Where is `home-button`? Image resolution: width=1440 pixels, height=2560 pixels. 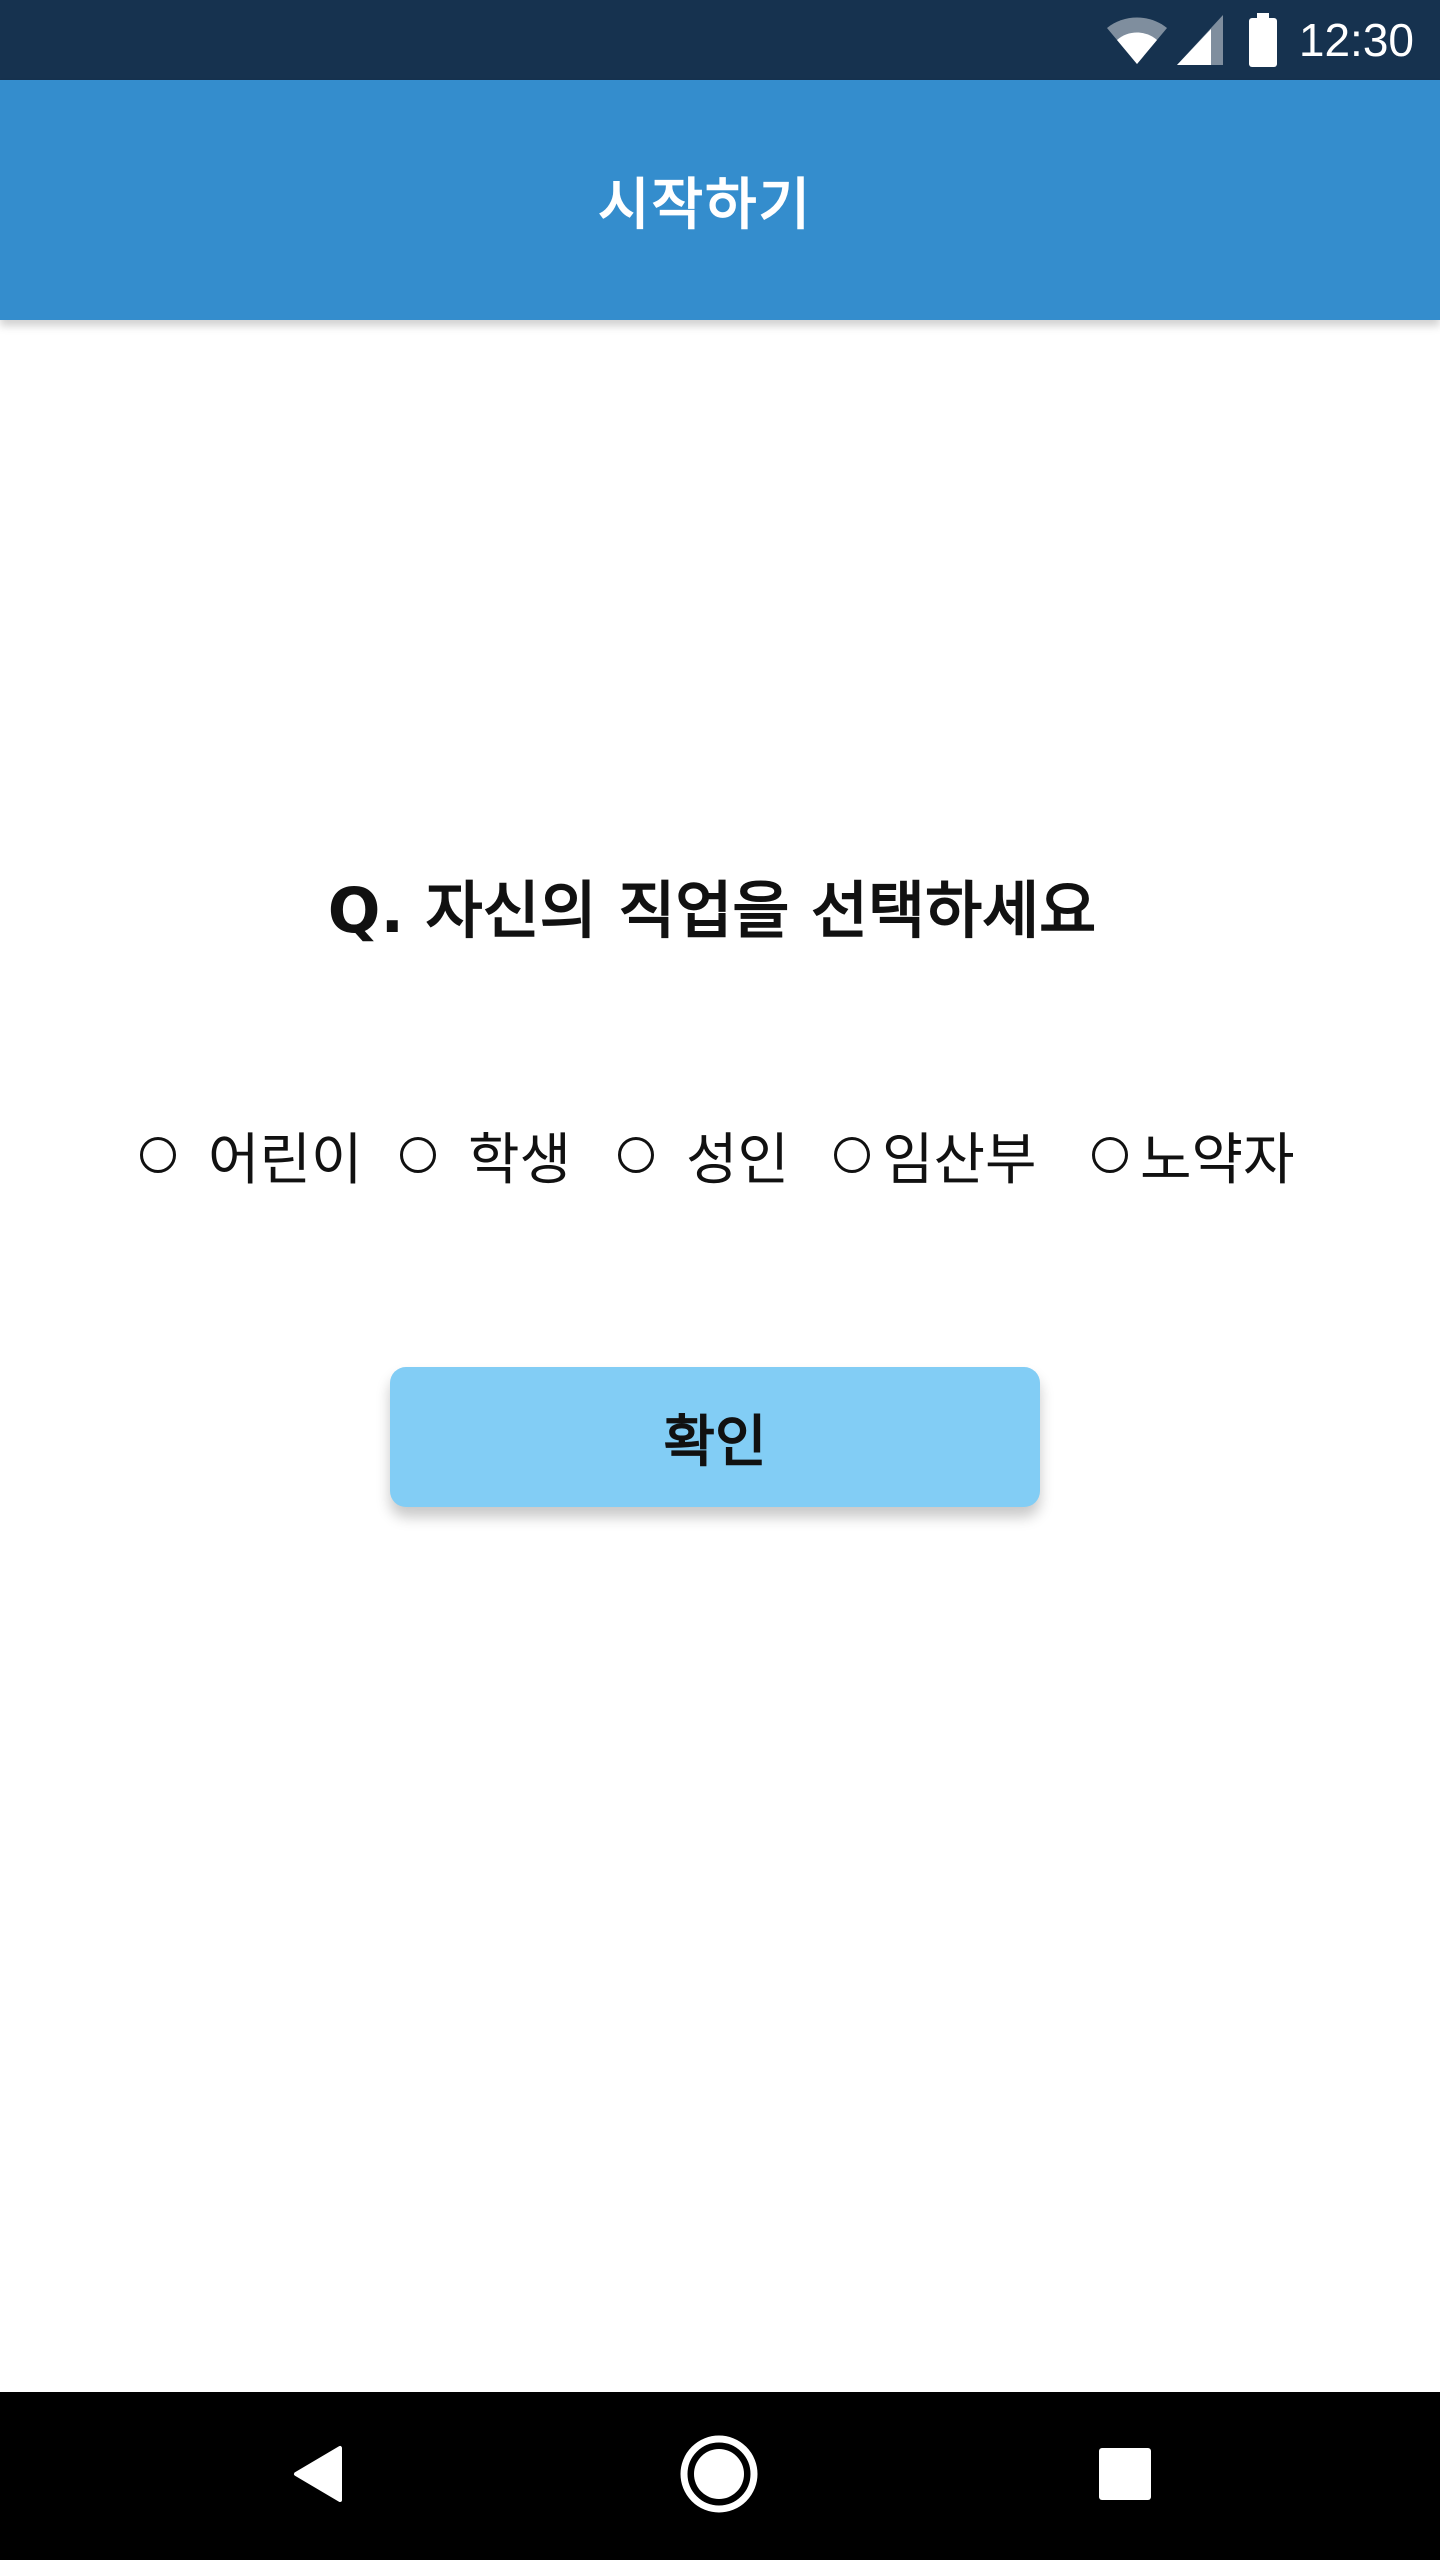
home-button is located at coordinates (719, 2476).